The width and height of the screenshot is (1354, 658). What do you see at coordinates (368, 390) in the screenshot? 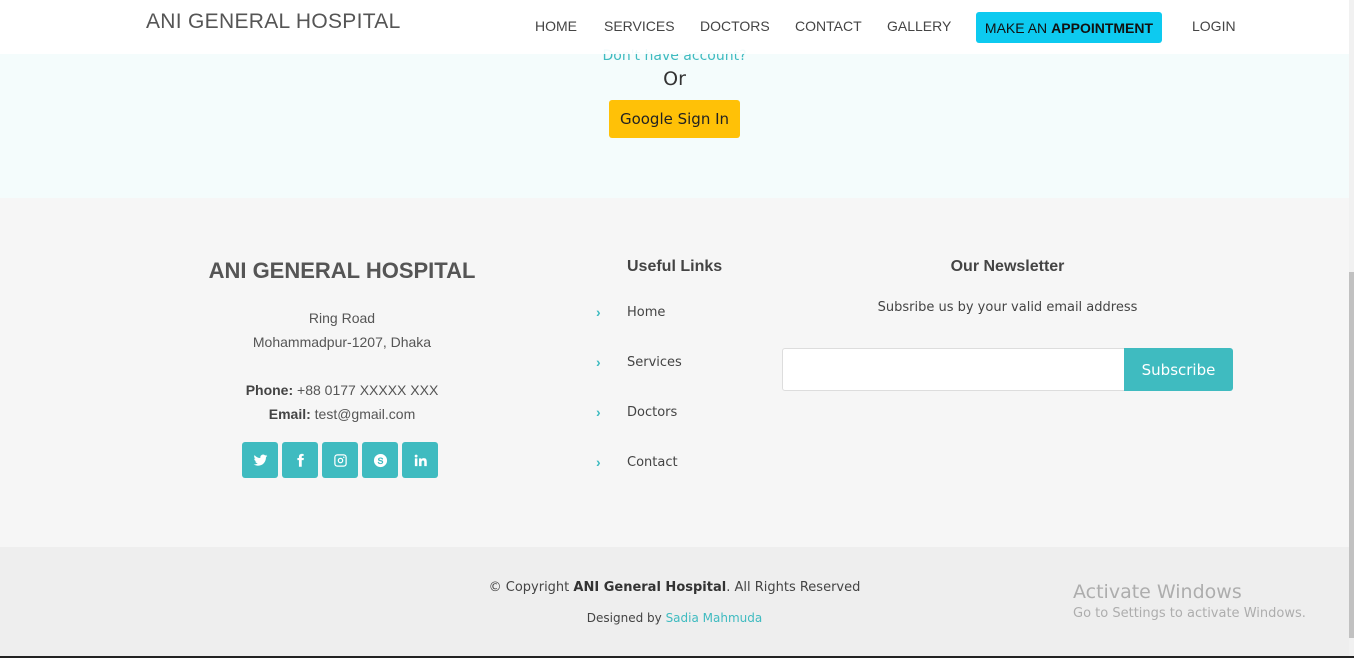
I see `phone-value: +88 0177 XXXXX XXX` at bounding box center [368, 390].